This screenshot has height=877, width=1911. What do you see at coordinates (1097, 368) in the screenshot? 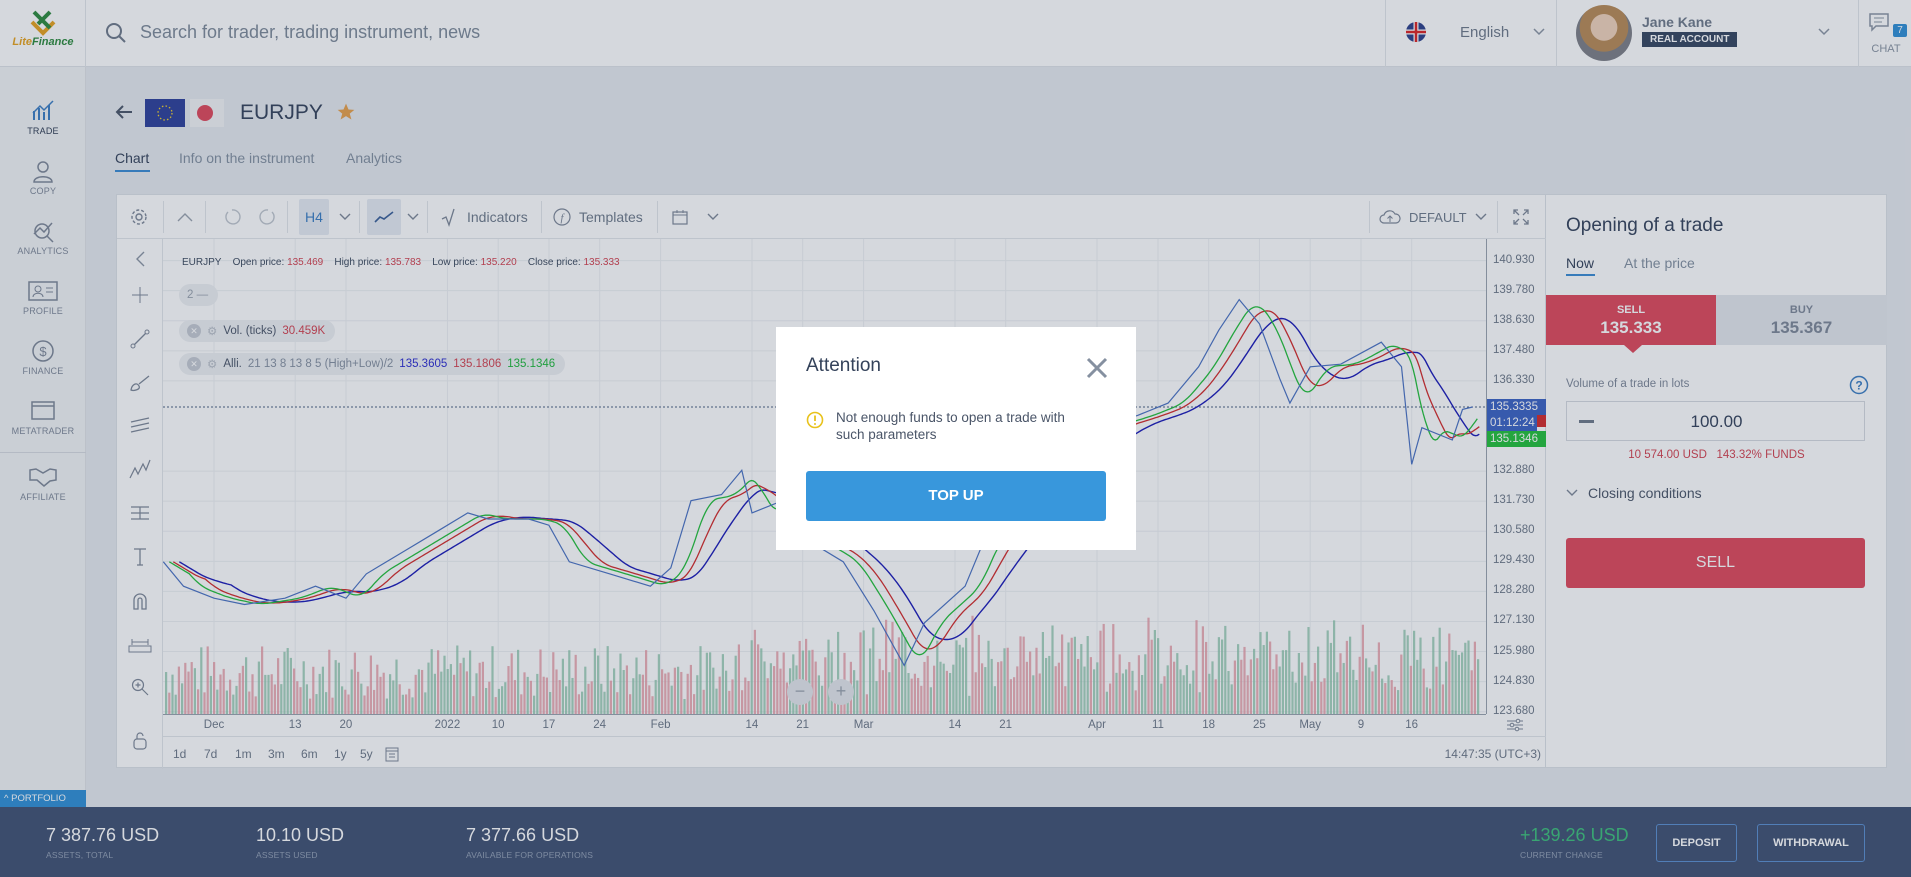
I see `close-icon` at bounding box center [1097, 368].